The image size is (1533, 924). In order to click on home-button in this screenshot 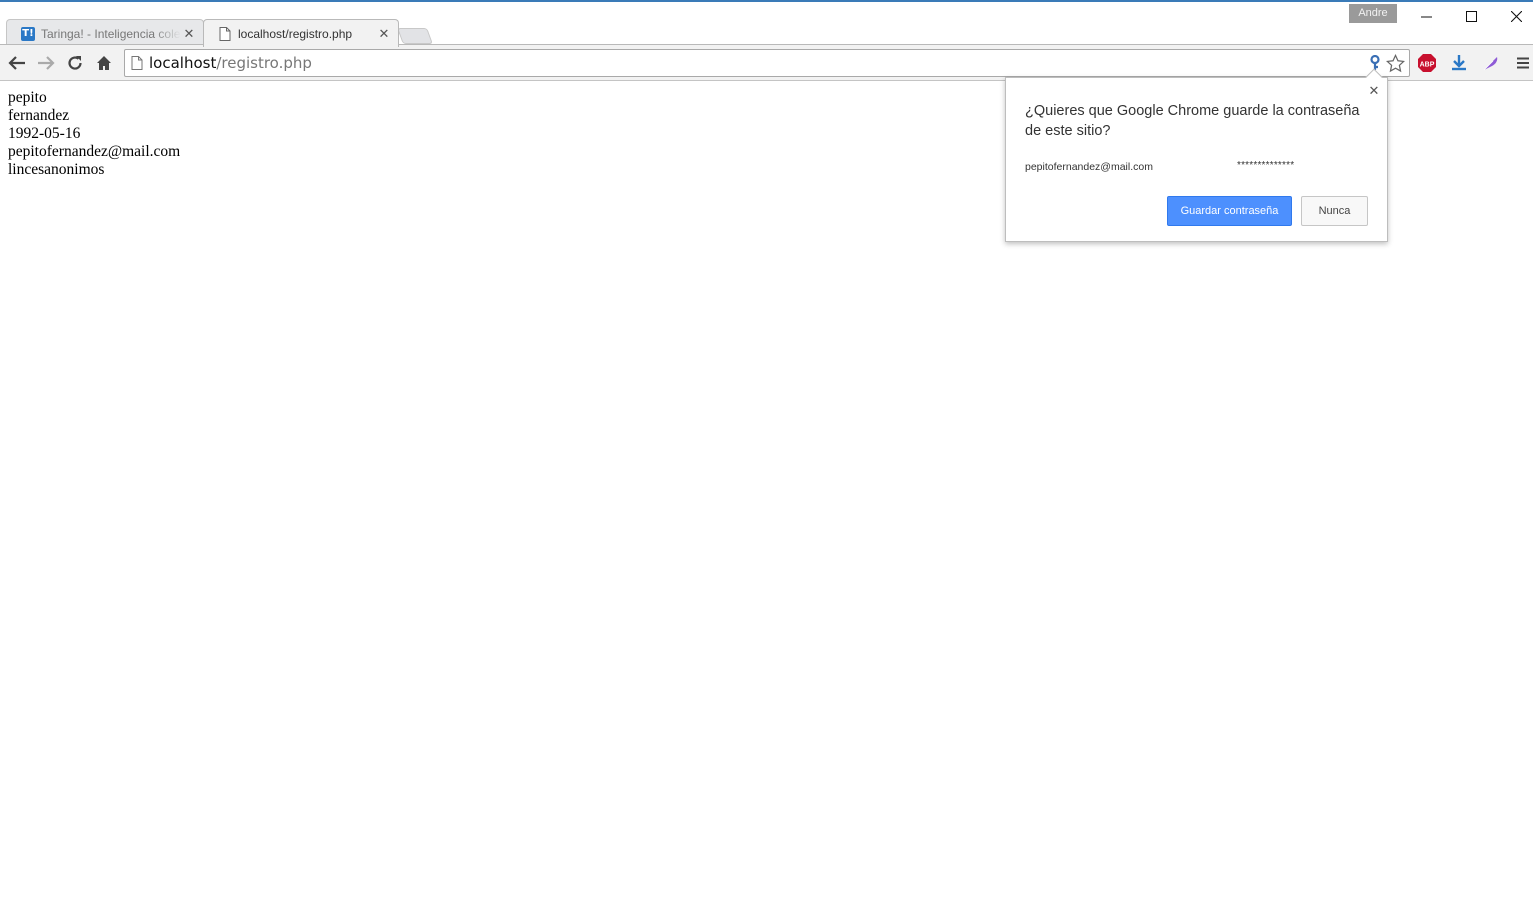, I will do `click(104, 63)`.